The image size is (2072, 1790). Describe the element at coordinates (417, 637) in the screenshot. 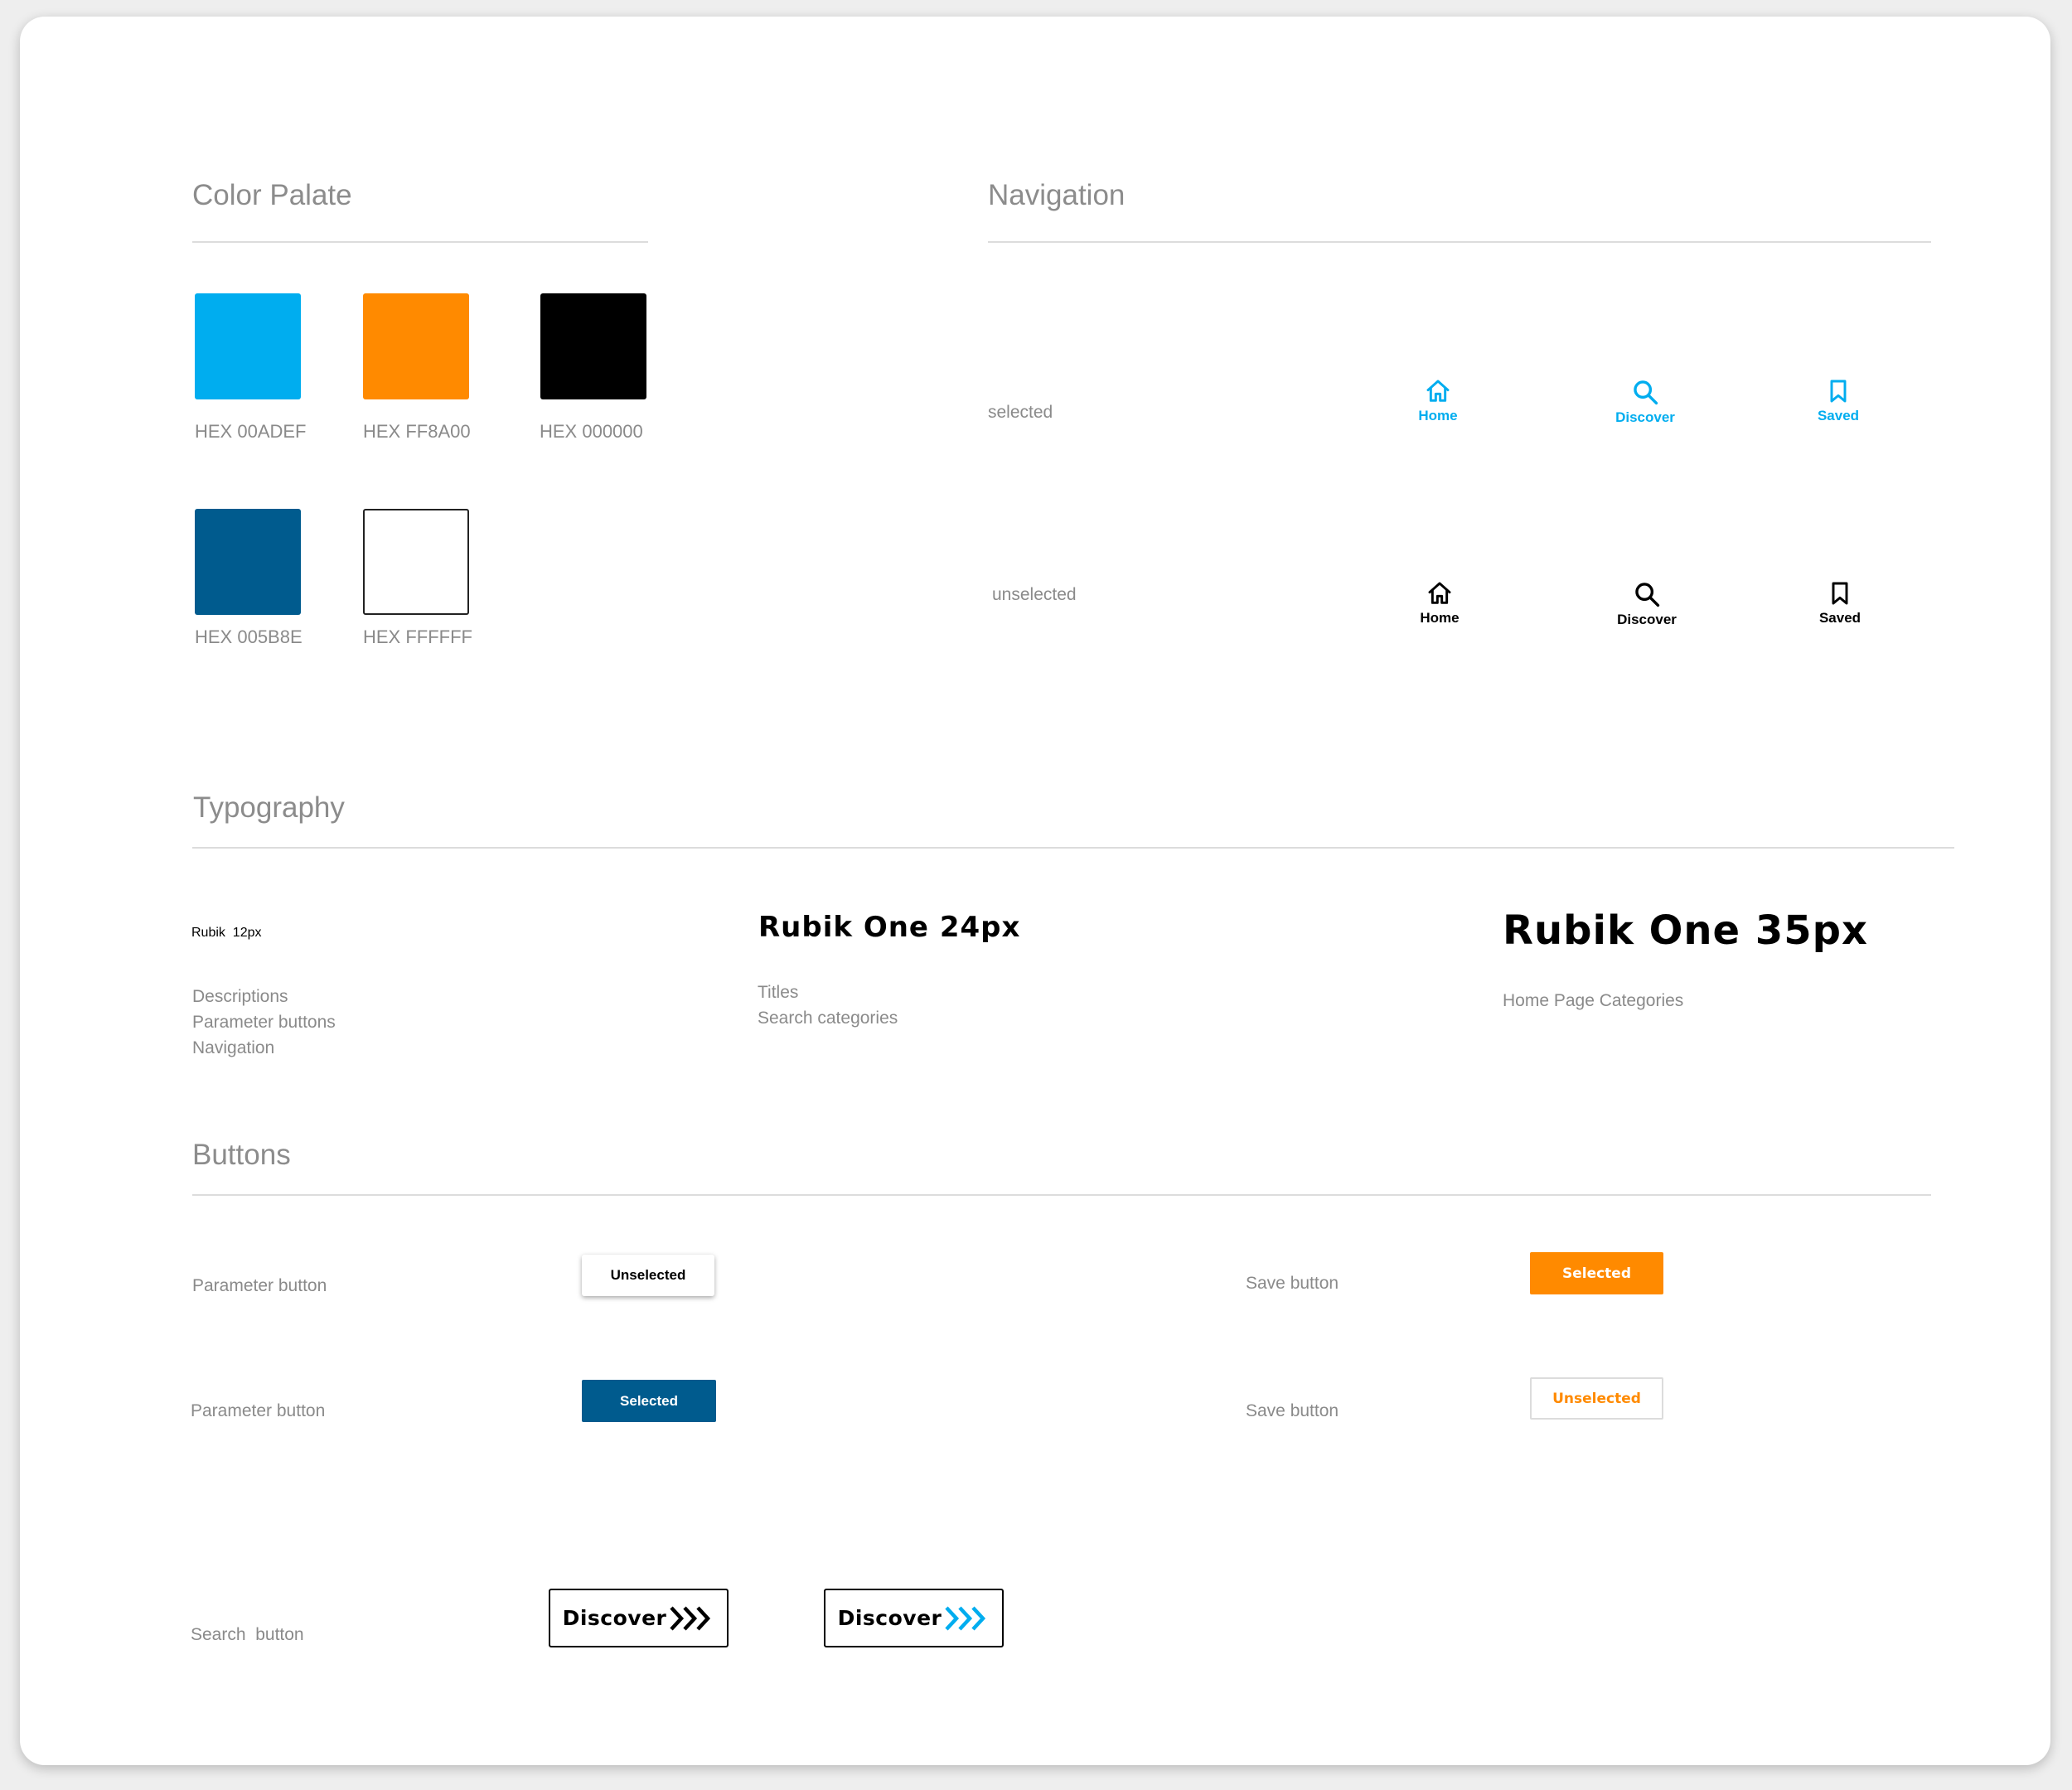

I see `swatch-hex-label: HEX FFFFFF` at that location.